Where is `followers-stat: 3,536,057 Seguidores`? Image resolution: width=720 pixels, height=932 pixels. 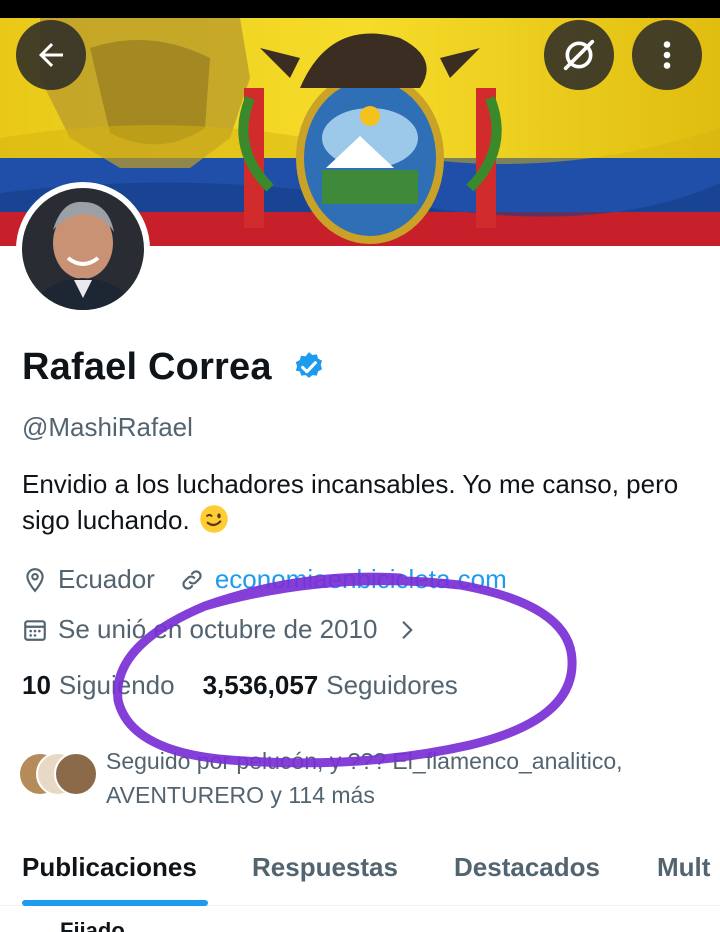
followers-stat: 3,536,057 Seguidores is located at coordinates (330, 685).